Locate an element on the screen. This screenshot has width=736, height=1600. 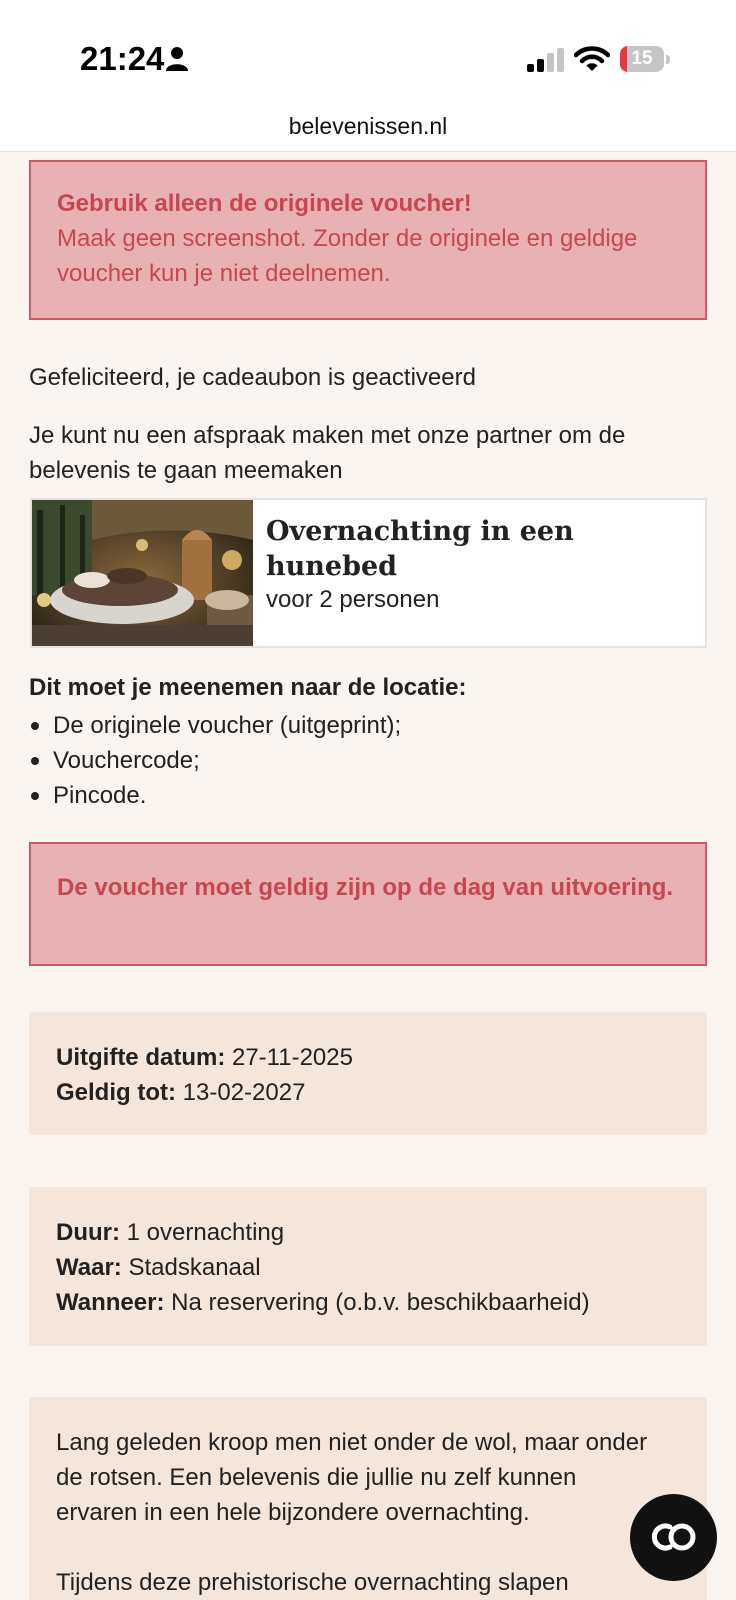
duration-row: Duur: 1 overnachting is located at coordinates (368, 1232).